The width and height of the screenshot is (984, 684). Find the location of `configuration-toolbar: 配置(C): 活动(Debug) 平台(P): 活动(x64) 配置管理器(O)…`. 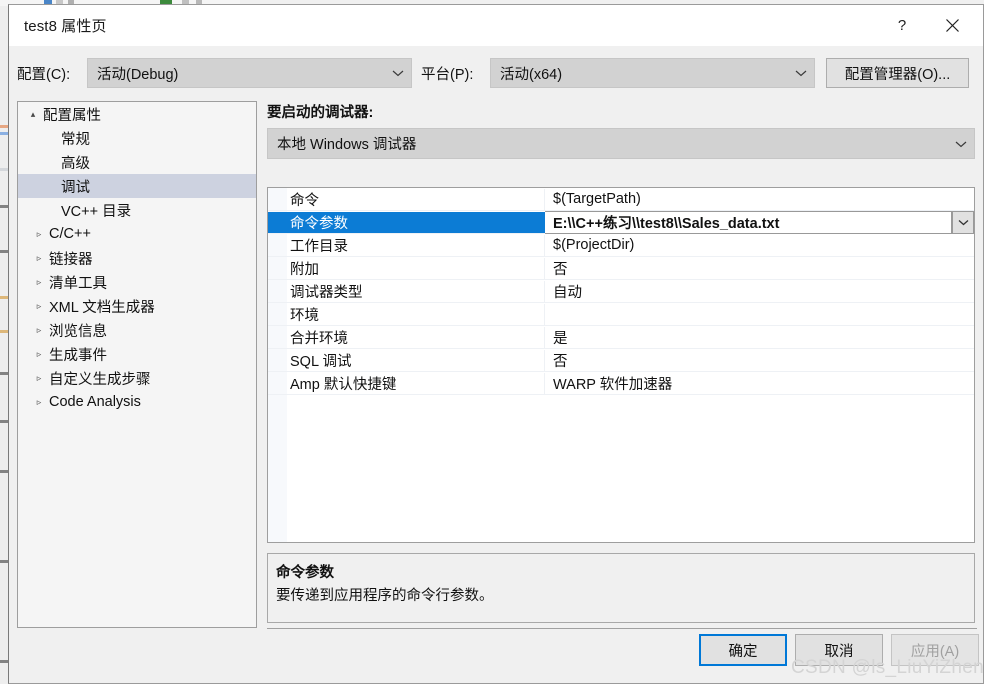

configuration-toolbar: 配置(C): 活动(Debug) 平台(P): 活动(x64) 配置管理器(O)… is located at coordinates (496, 73).